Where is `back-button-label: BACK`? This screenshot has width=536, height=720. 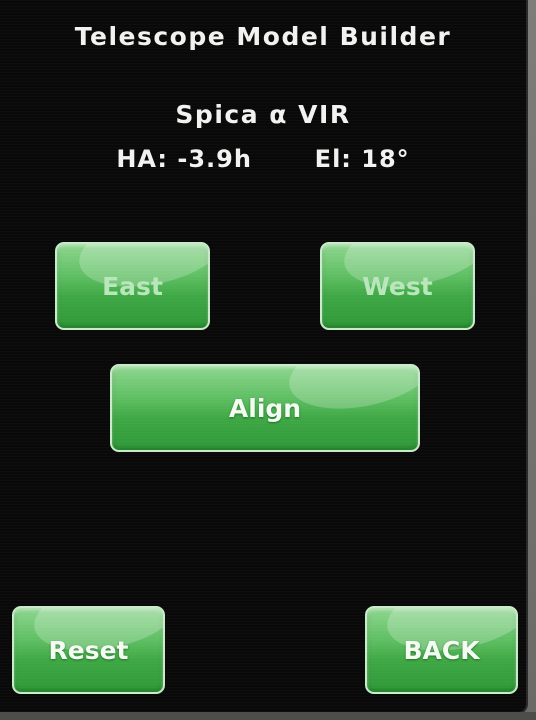
back-button-label: BACK is located at coordinates (441, 650).